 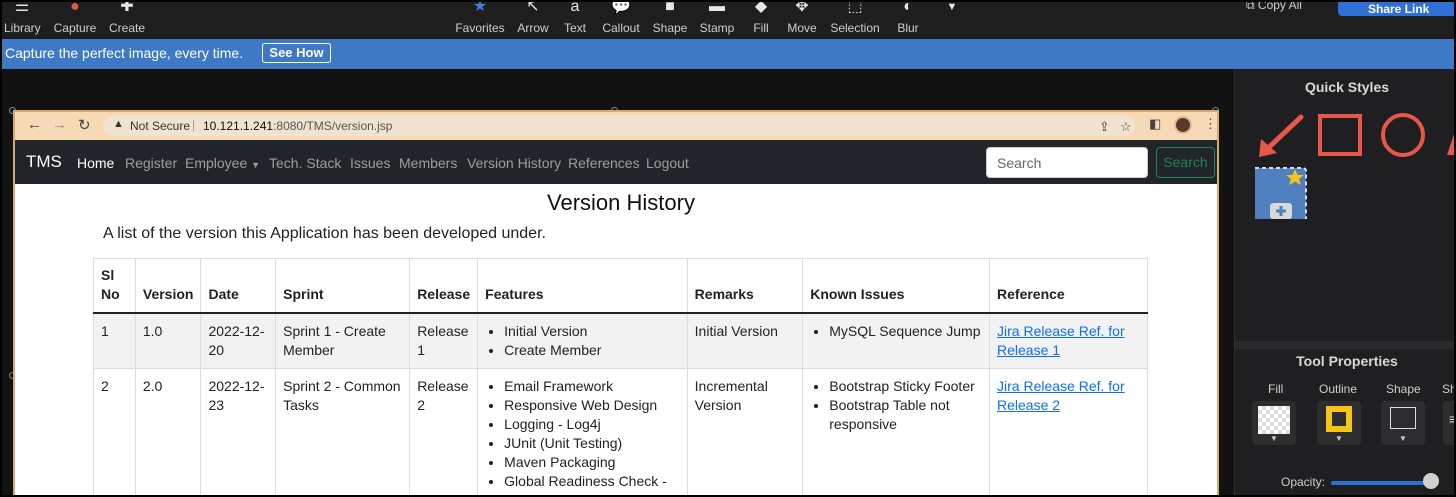 I want to click on arrow-tool: ↖ Arrow, so click(x=533, y=20).